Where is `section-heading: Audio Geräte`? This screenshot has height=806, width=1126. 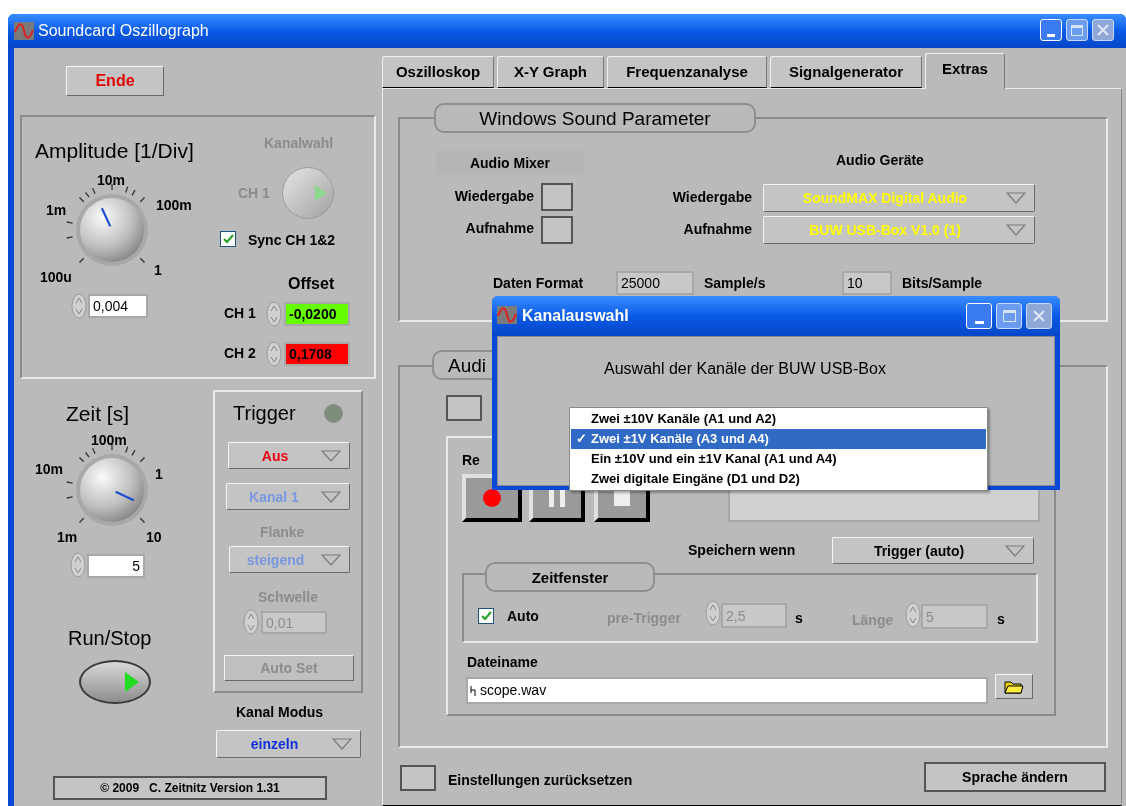
section-heading: Audio Geräte is located at coordinates (880, 160).